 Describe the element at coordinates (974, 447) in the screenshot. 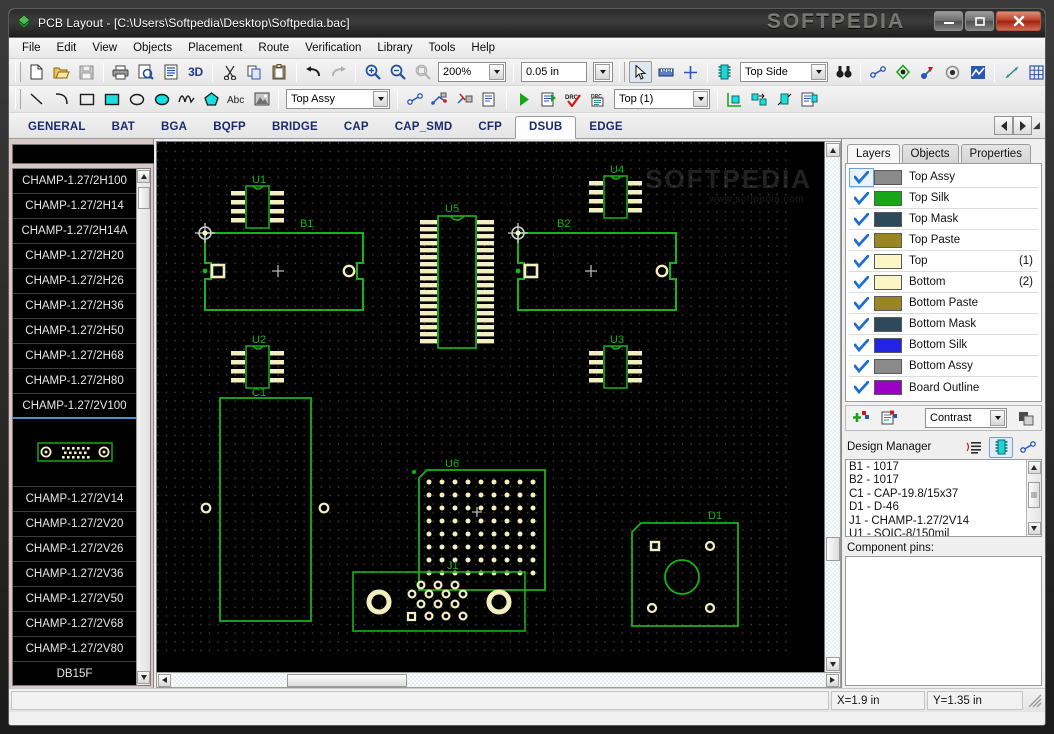

I see `netlist-icon` at that location.